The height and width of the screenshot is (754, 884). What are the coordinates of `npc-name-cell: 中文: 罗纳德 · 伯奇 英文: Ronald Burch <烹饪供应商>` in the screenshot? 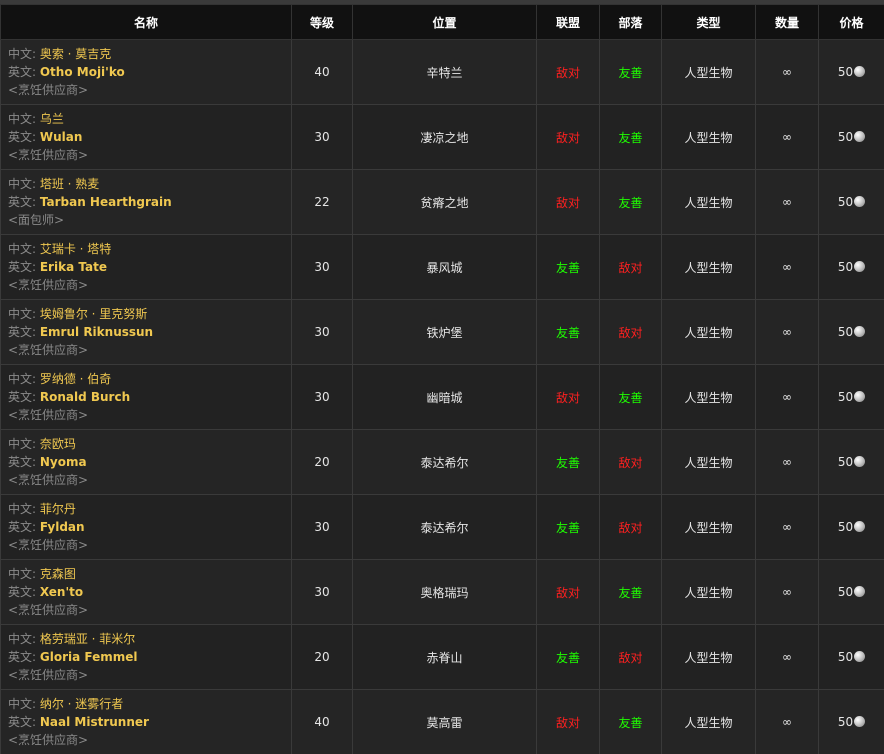 It's located at (146, 397).